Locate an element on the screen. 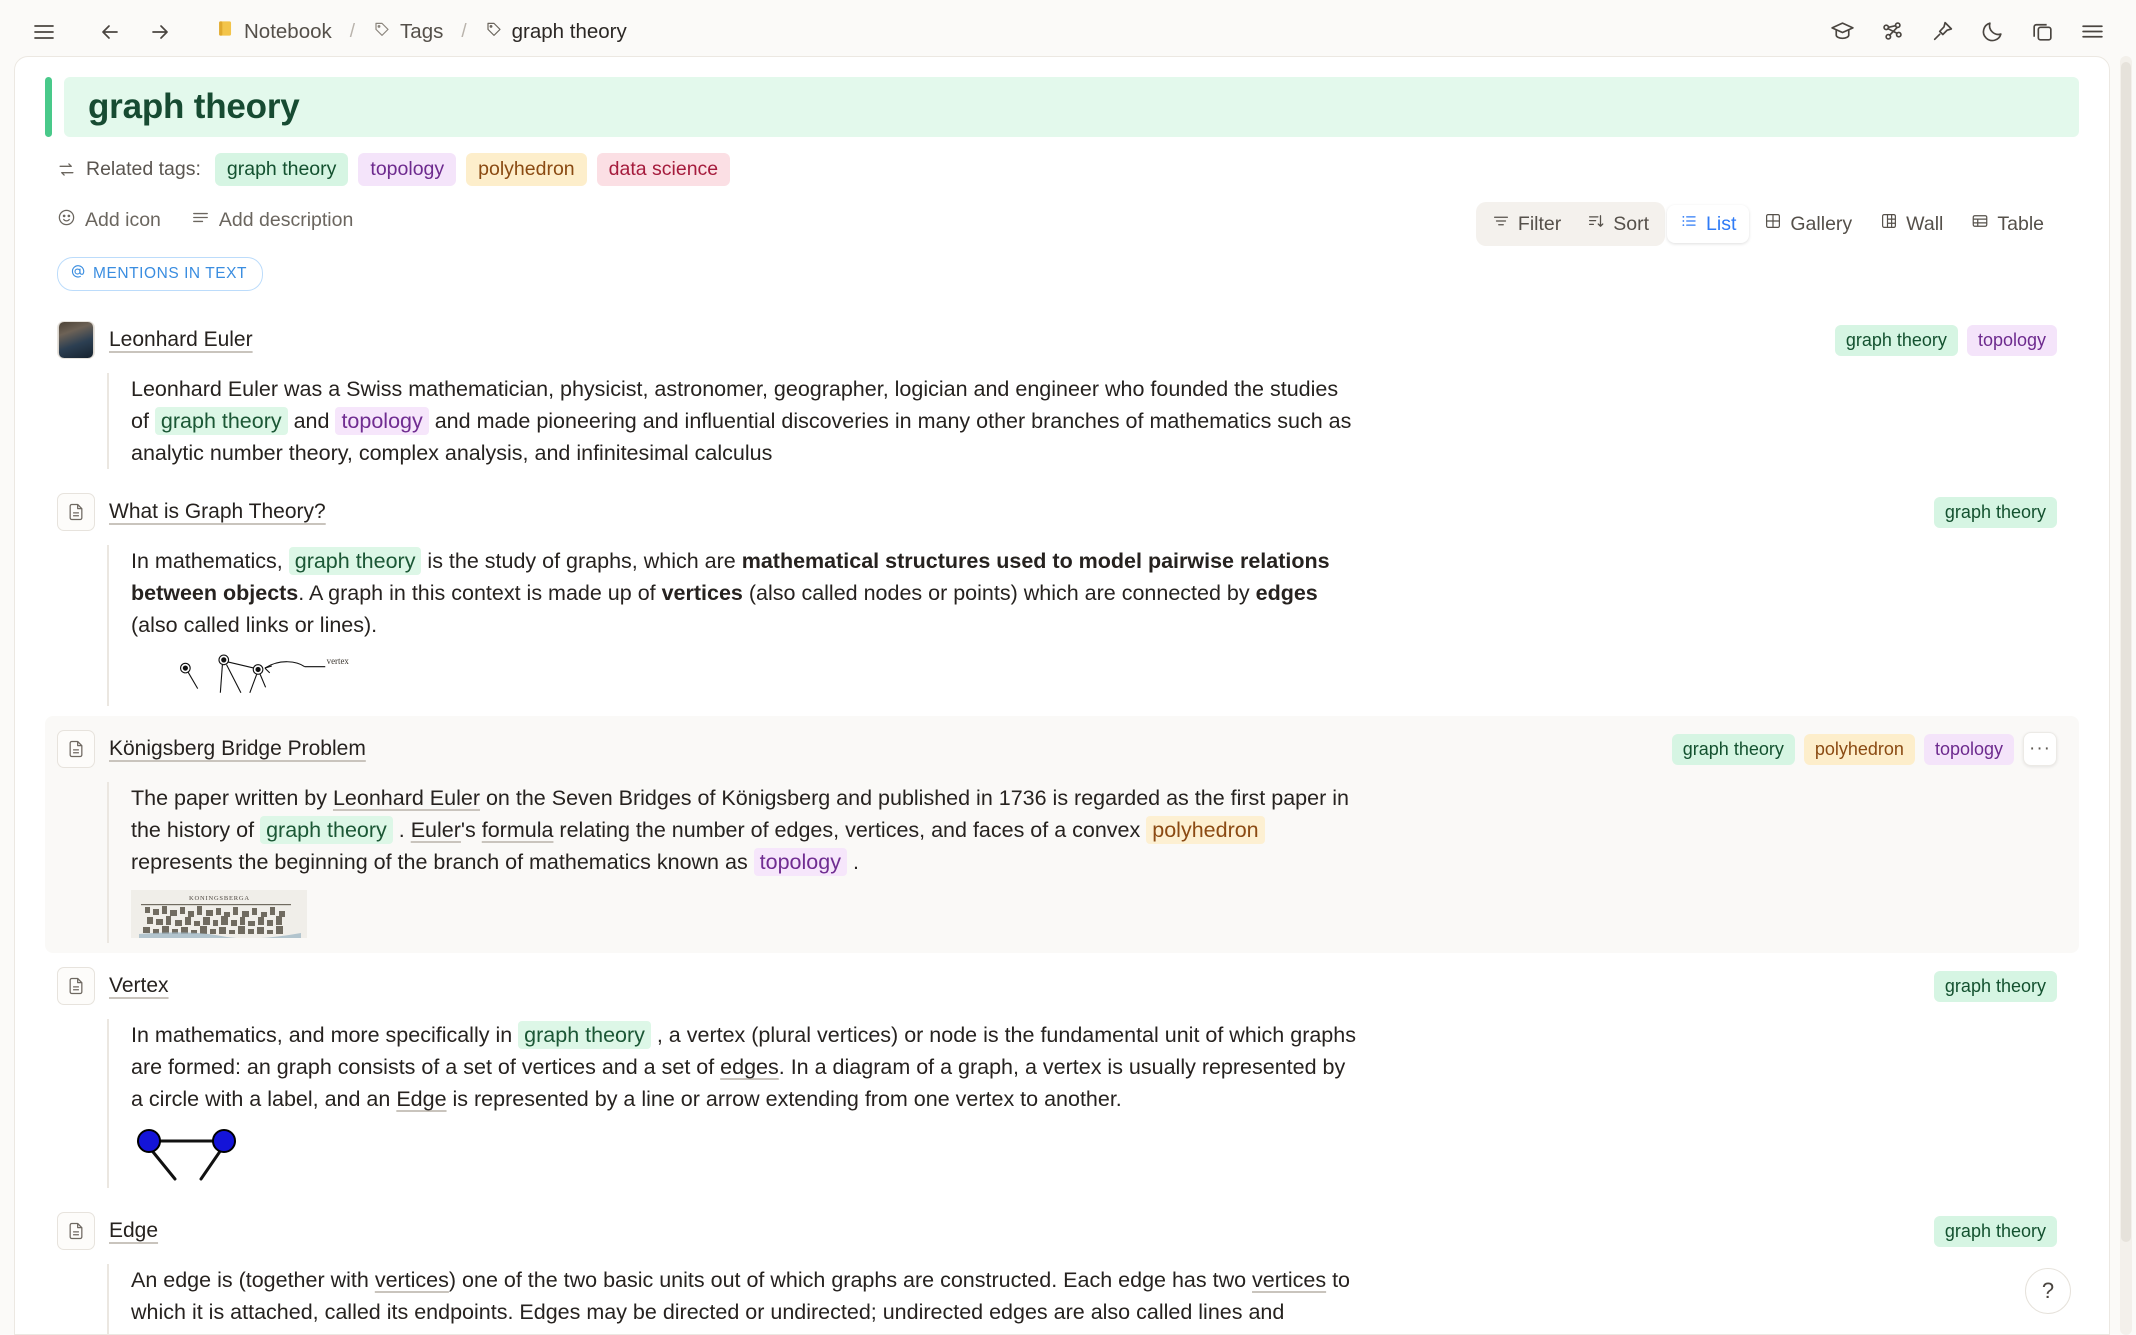 The width and height of the screenshot is (2136, 1335). grid-icon is located at coordinates (1773, 224).